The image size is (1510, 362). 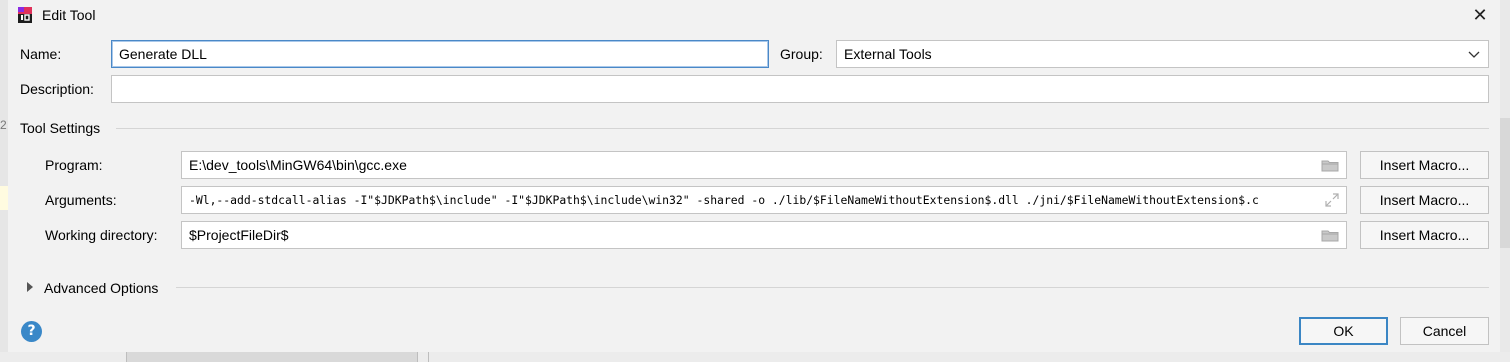 What do you see at coordinates (60, 128) in the screenshot?
I see `tool-settings-heading: Tool Settings` at bounding box center [60, 128].